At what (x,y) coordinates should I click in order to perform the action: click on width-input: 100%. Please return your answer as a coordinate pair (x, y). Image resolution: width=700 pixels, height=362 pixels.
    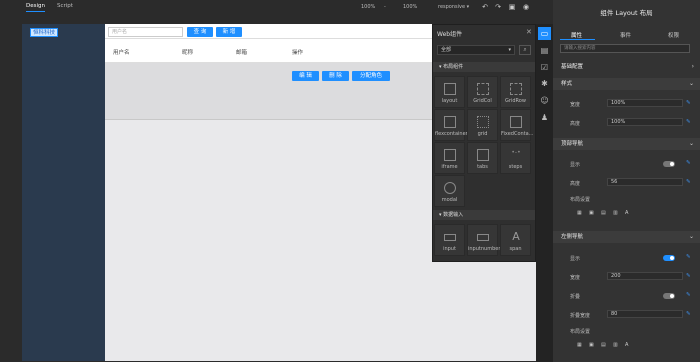
    Looking at the image, I should click on (645, 103).